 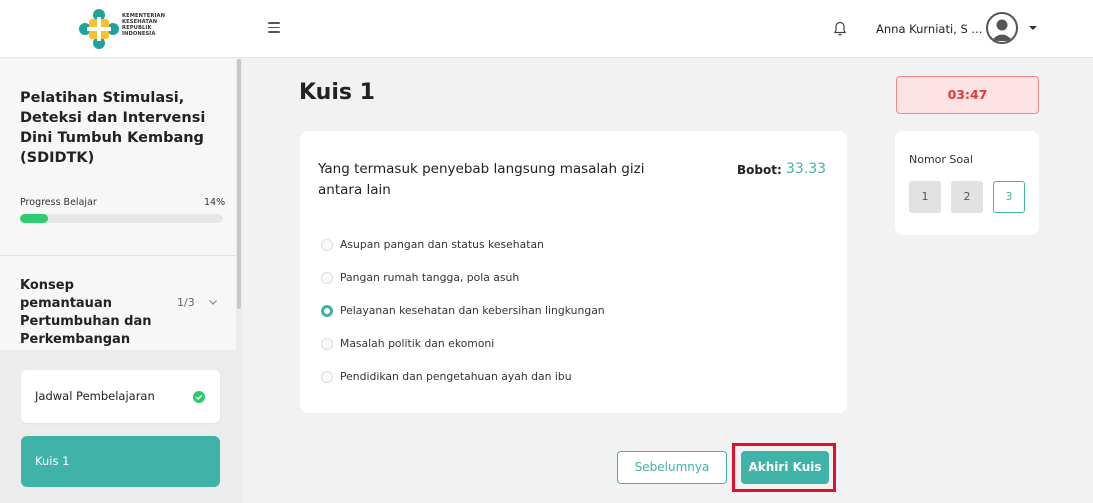 What do you see at coordinates (327, 311) in the screenshot?
I see `radio-button-selected` at bounding box center [327, 311].